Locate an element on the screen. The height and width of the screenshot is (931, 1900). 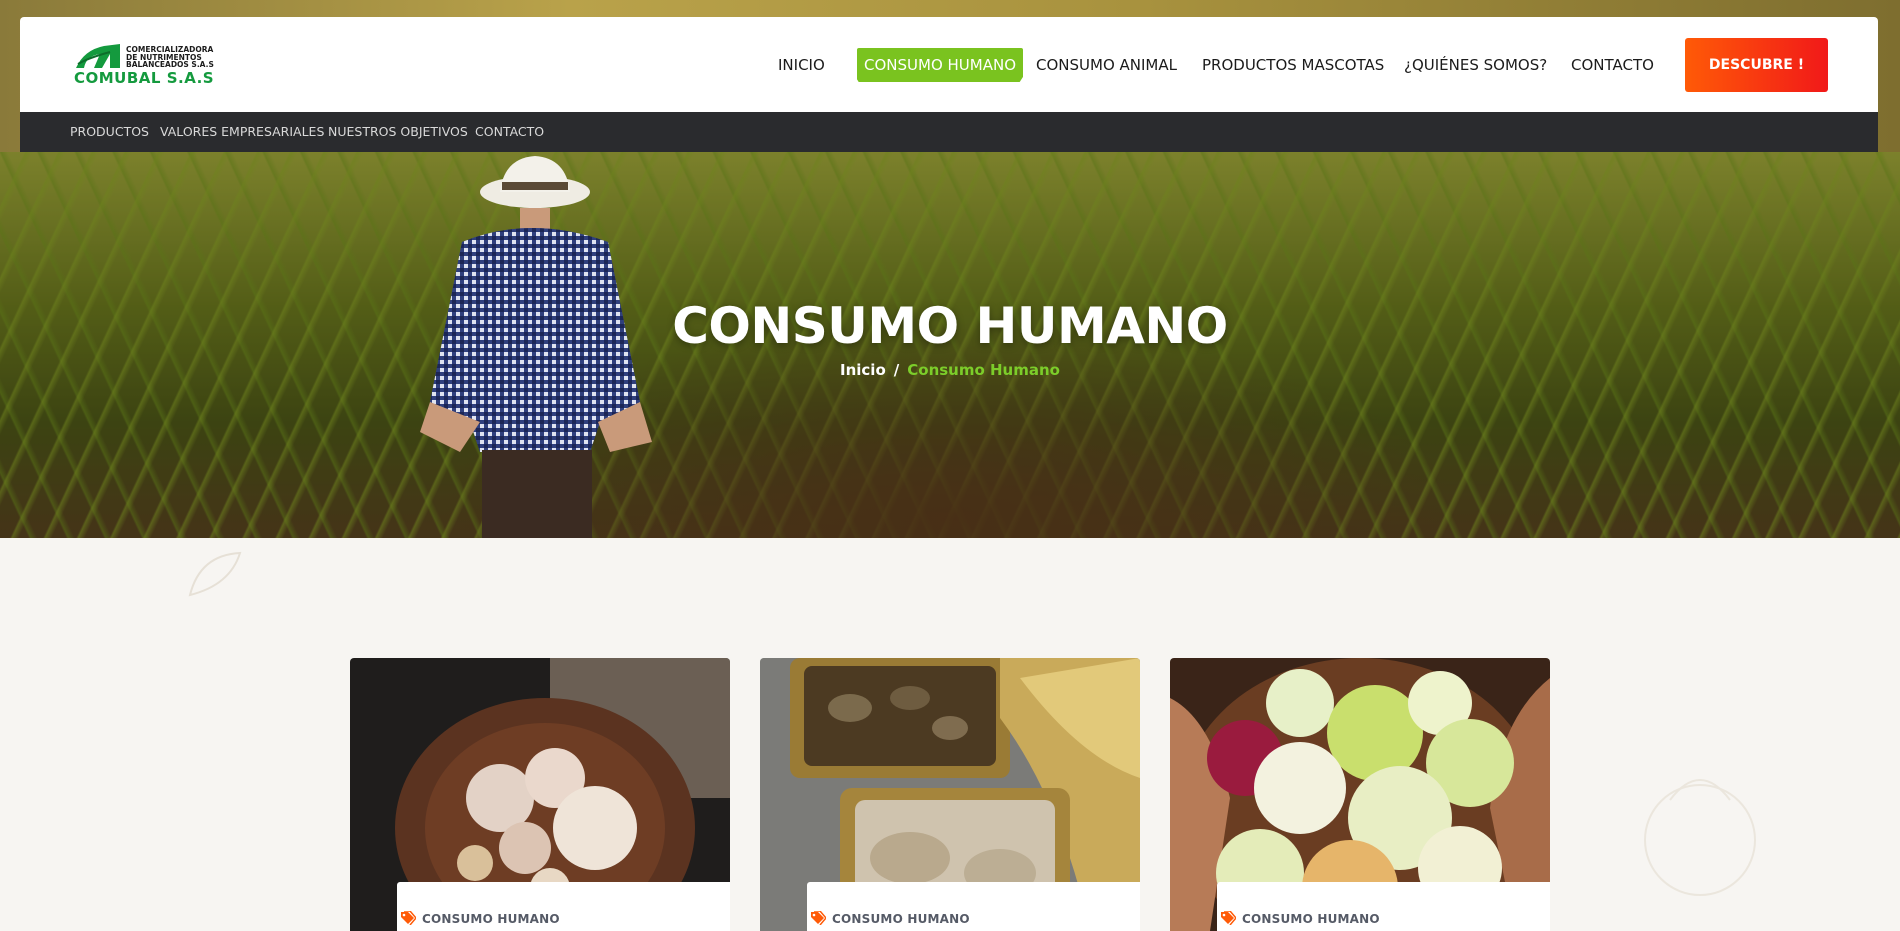
nav-item-productos-mascotas: PRODUCTOS MASCOTAS is located at coordinates (1293, 65).